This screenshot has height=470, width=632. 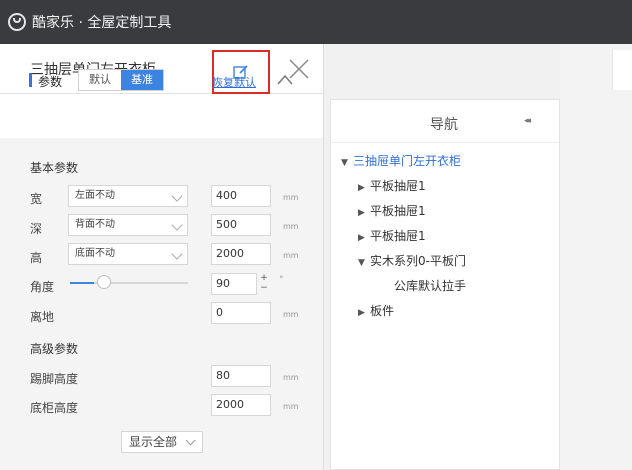 I want to click on logo-icon, so click(x=17, y=22).